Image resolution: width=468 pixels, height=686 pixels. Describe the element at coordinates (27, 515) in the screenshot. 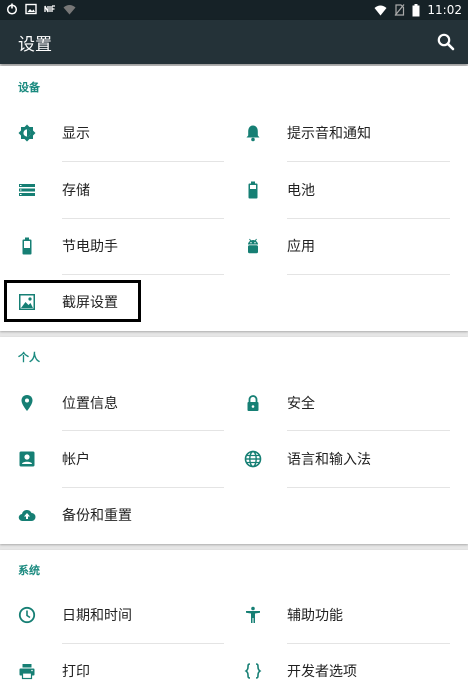

I see `cloud-upload-icon` at that location.